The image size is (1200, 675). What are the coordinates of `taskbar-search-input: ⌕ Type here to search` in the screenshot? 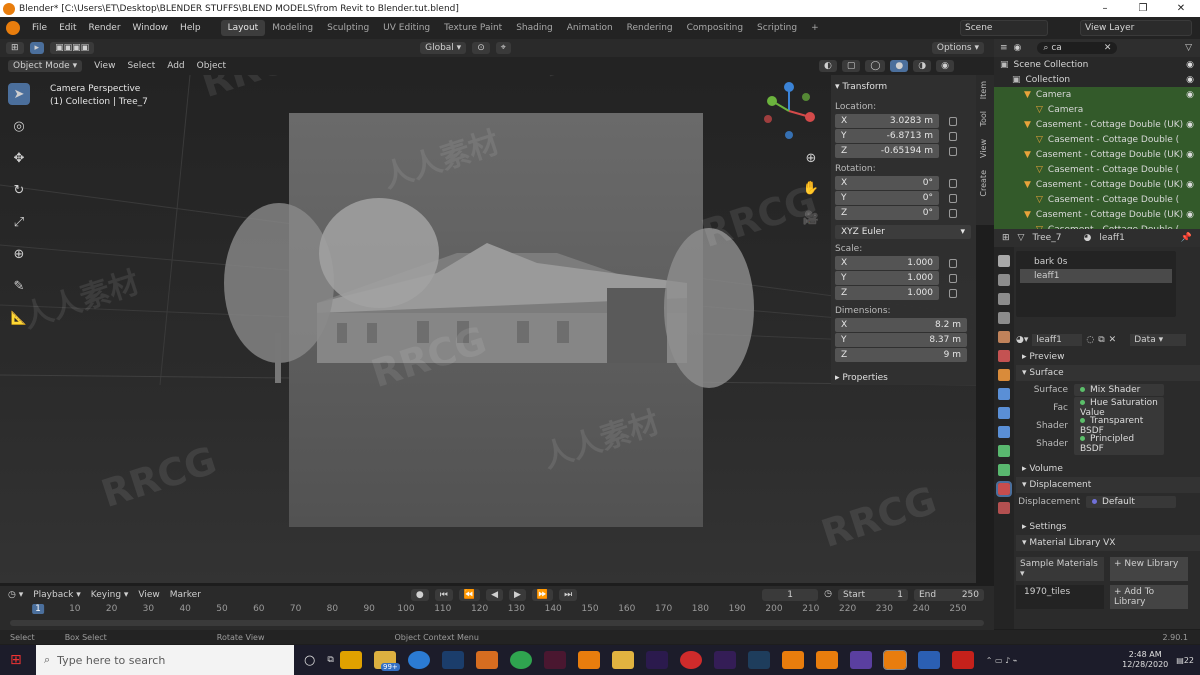 It's located at (165, 660).